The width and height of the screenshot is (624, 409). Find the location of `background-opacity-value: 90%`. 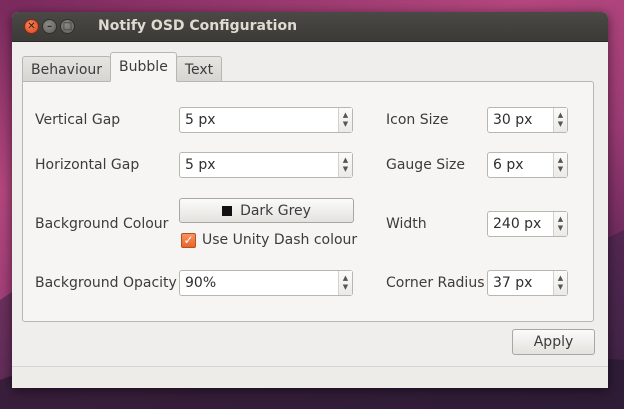

background-opacity-value: 90% is located at coordinates (259, 283).